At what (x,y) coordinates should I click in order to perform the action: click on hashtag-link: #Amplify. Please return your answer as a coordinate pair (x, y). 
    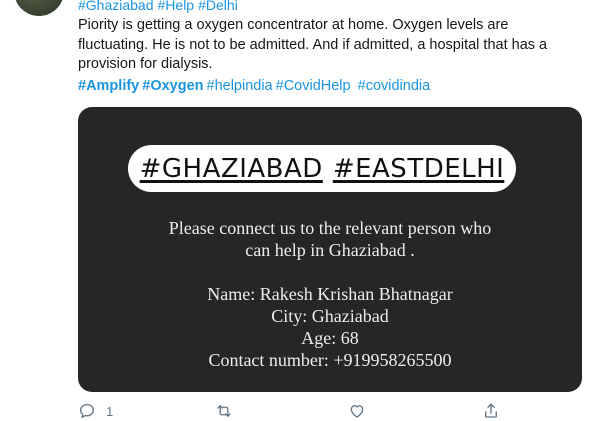
    Looking at the image, I should click on (108, 86).